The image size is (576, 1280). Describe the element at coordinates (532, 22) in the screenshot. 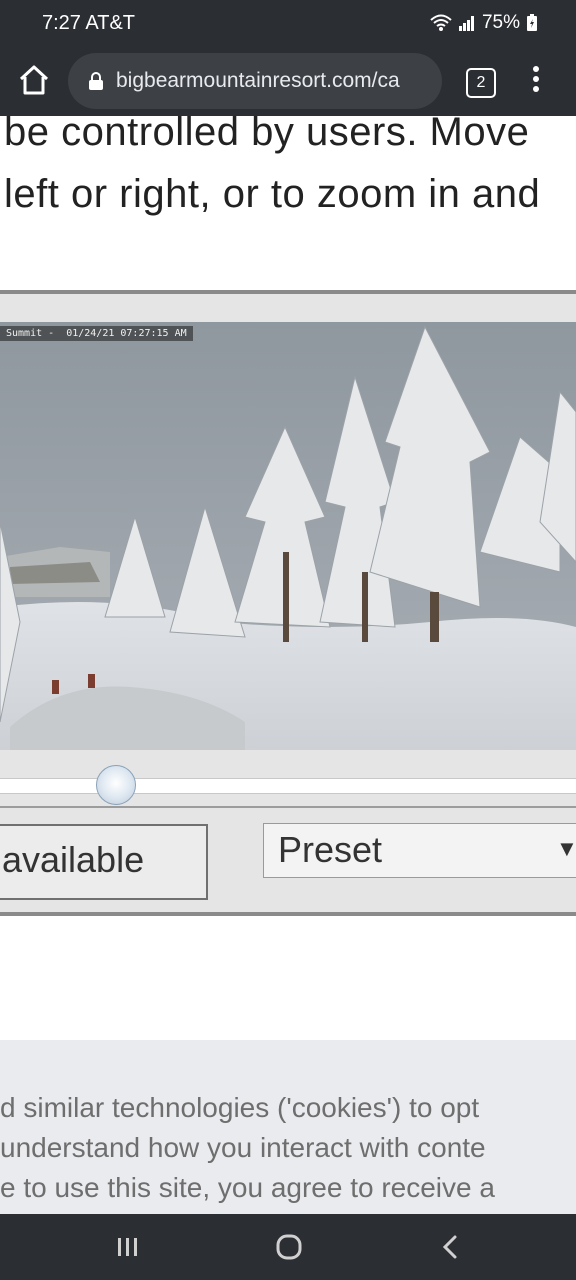

I see `battery-icon` at that location.